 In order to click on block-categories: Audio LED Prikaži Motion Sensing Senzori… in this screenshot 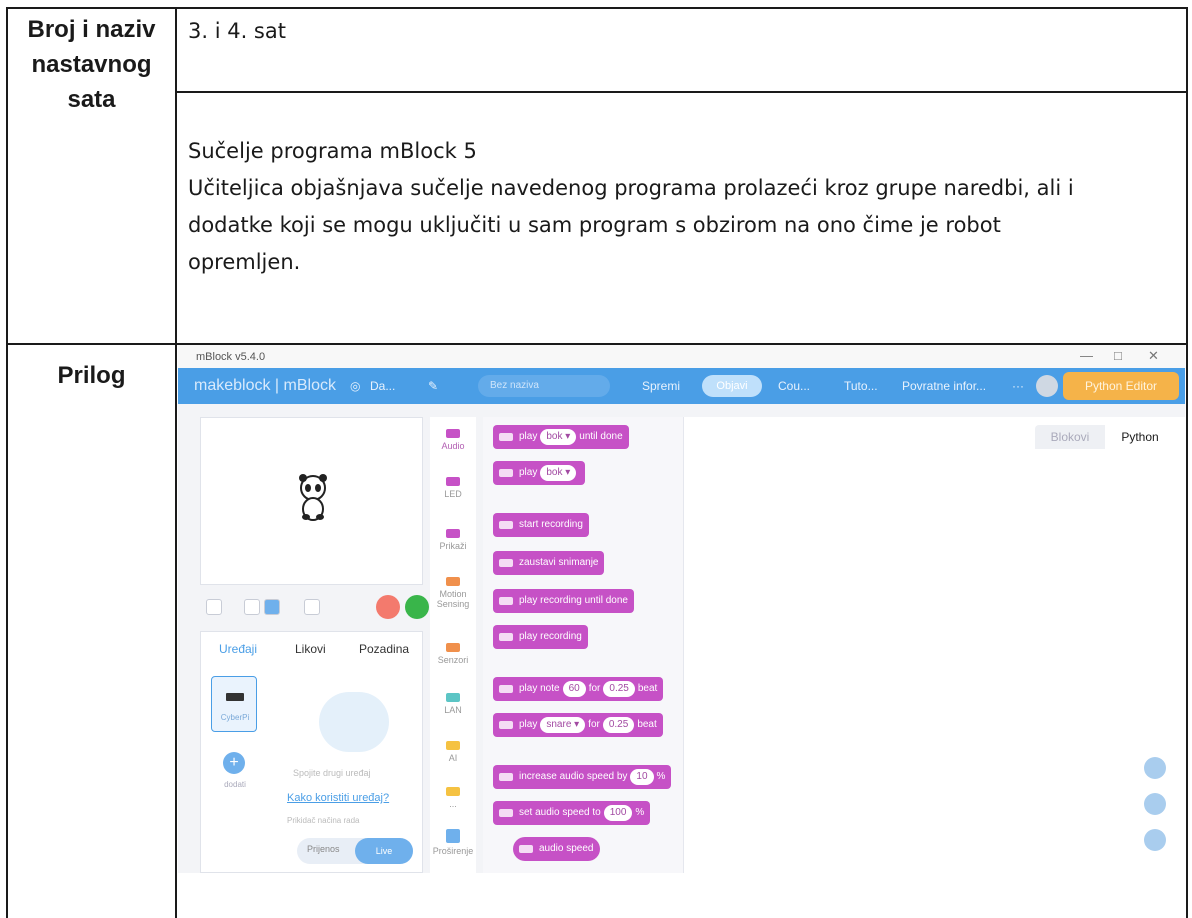, I will do `click(453, 645)`.